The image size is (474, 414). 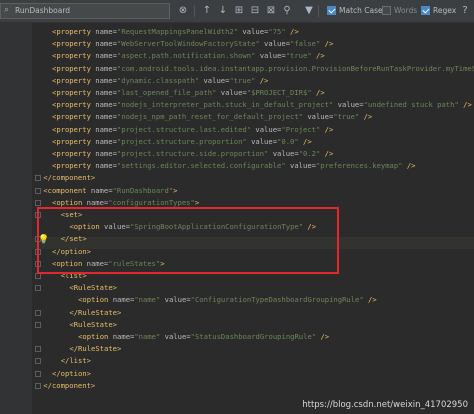 I want to click on code-token-tag: <option, so click(x=95, y=300).